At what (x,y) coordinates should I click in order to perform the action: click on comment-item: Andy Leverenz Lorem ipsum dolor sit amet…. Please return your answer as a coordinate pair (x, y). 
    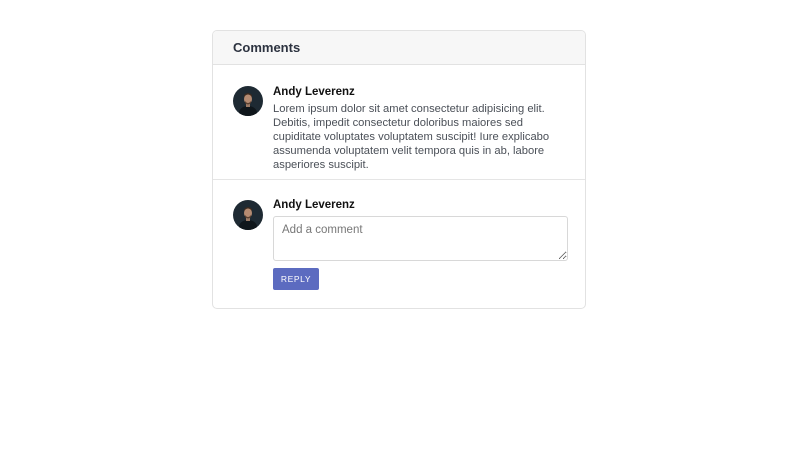
    Looking at the image, I should click on (399, 122).